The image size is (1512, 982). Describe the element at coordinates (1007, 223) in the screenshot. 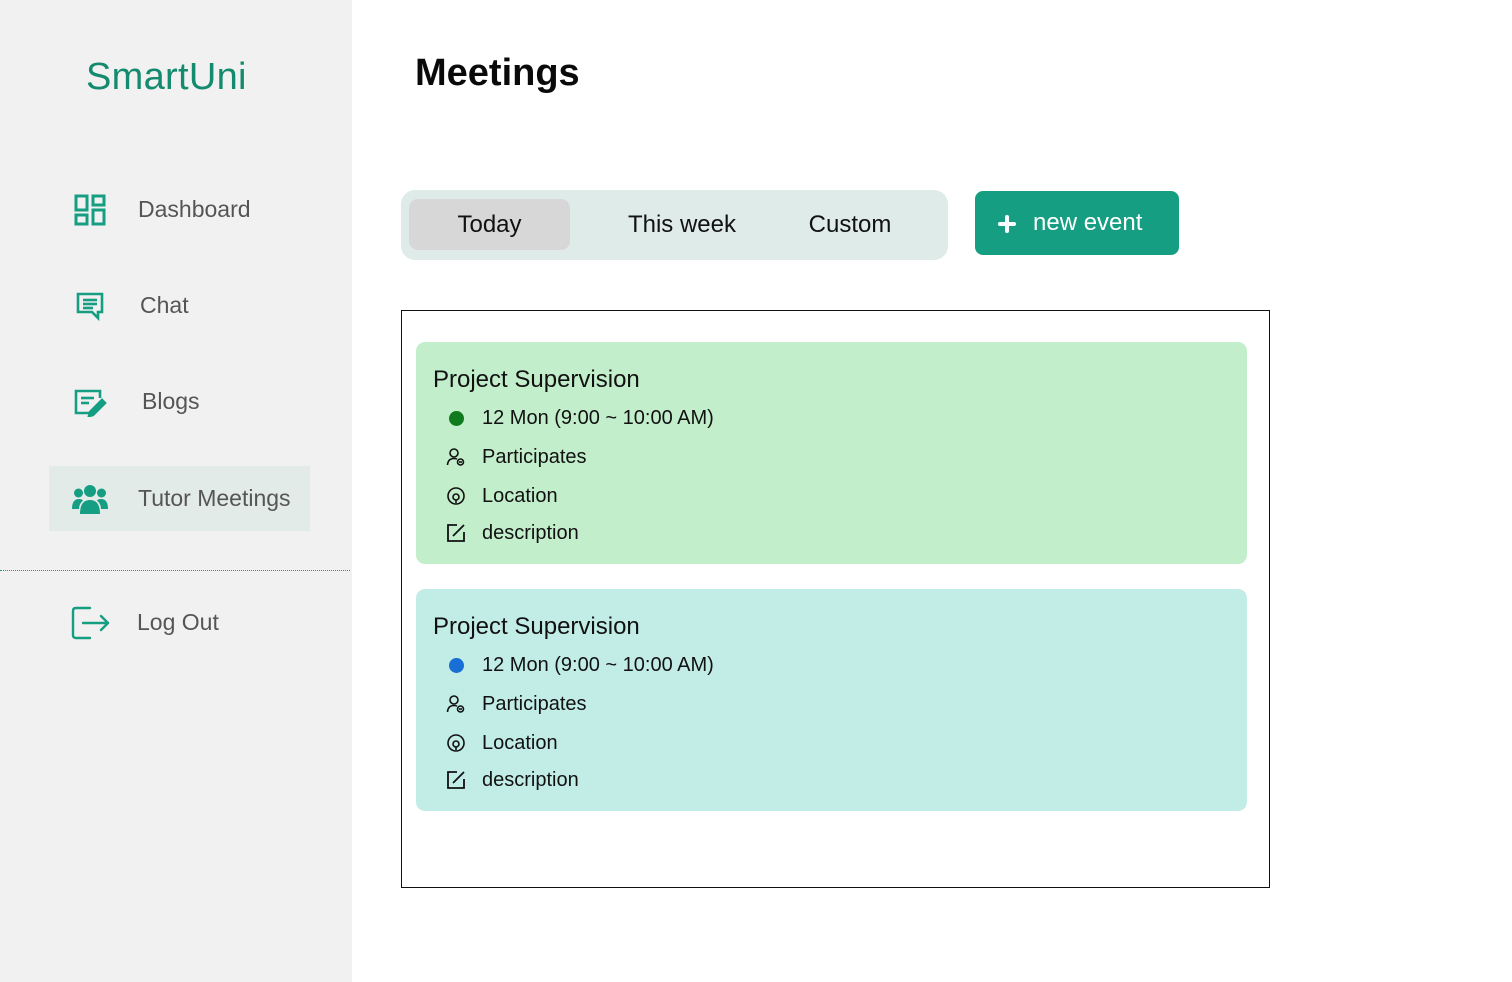

I see `plus-icon` at that location.